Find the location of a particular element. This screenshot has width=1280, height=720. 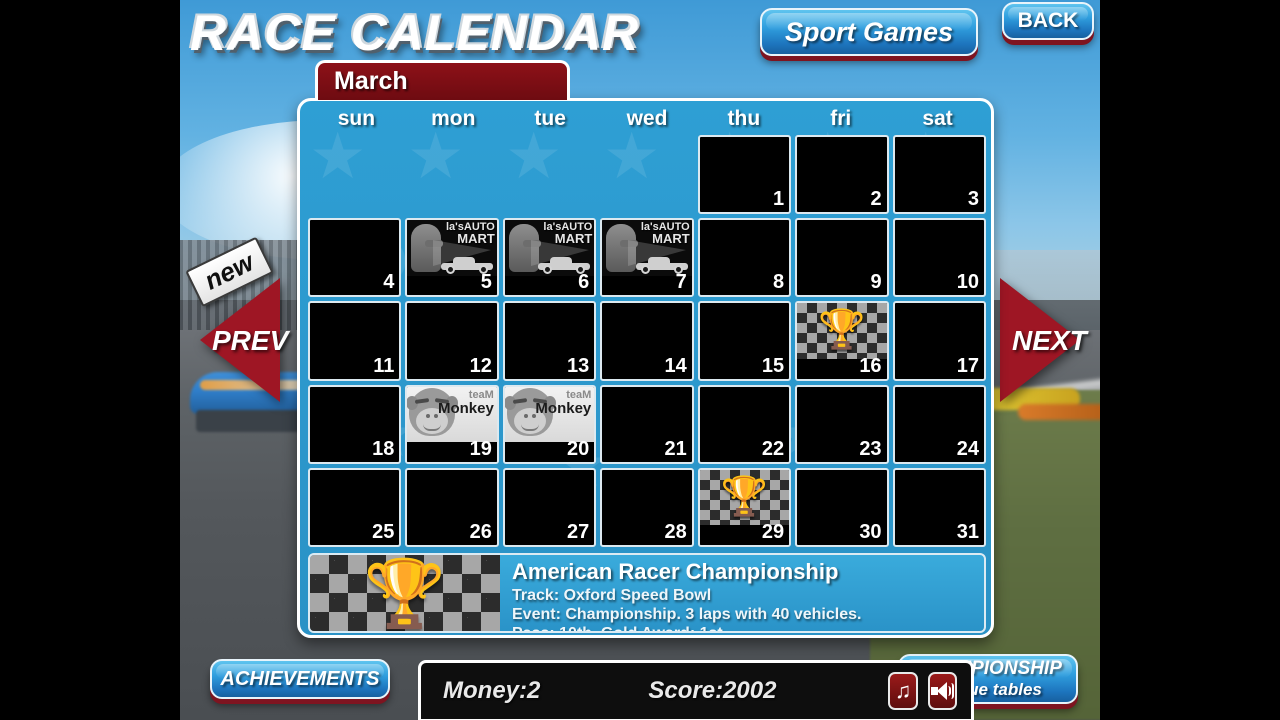

speaker-icon is located at coordinates (943, 691).